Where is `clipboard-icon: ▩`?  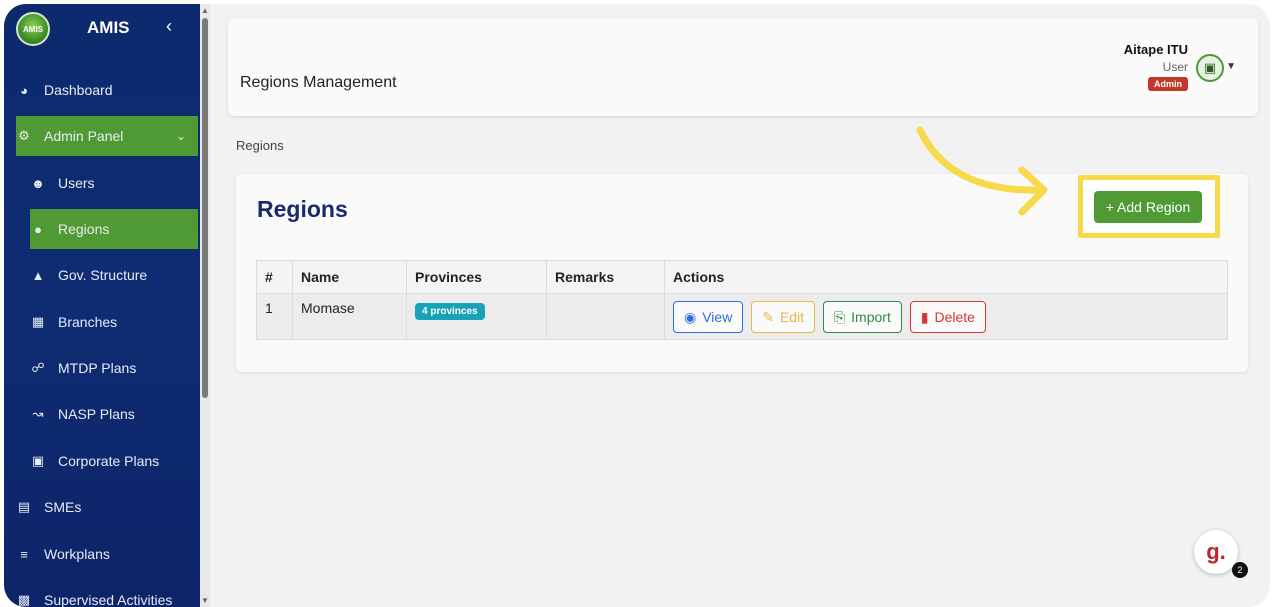
clipboard-icon: ▩ is located at coordinates (24, 599).